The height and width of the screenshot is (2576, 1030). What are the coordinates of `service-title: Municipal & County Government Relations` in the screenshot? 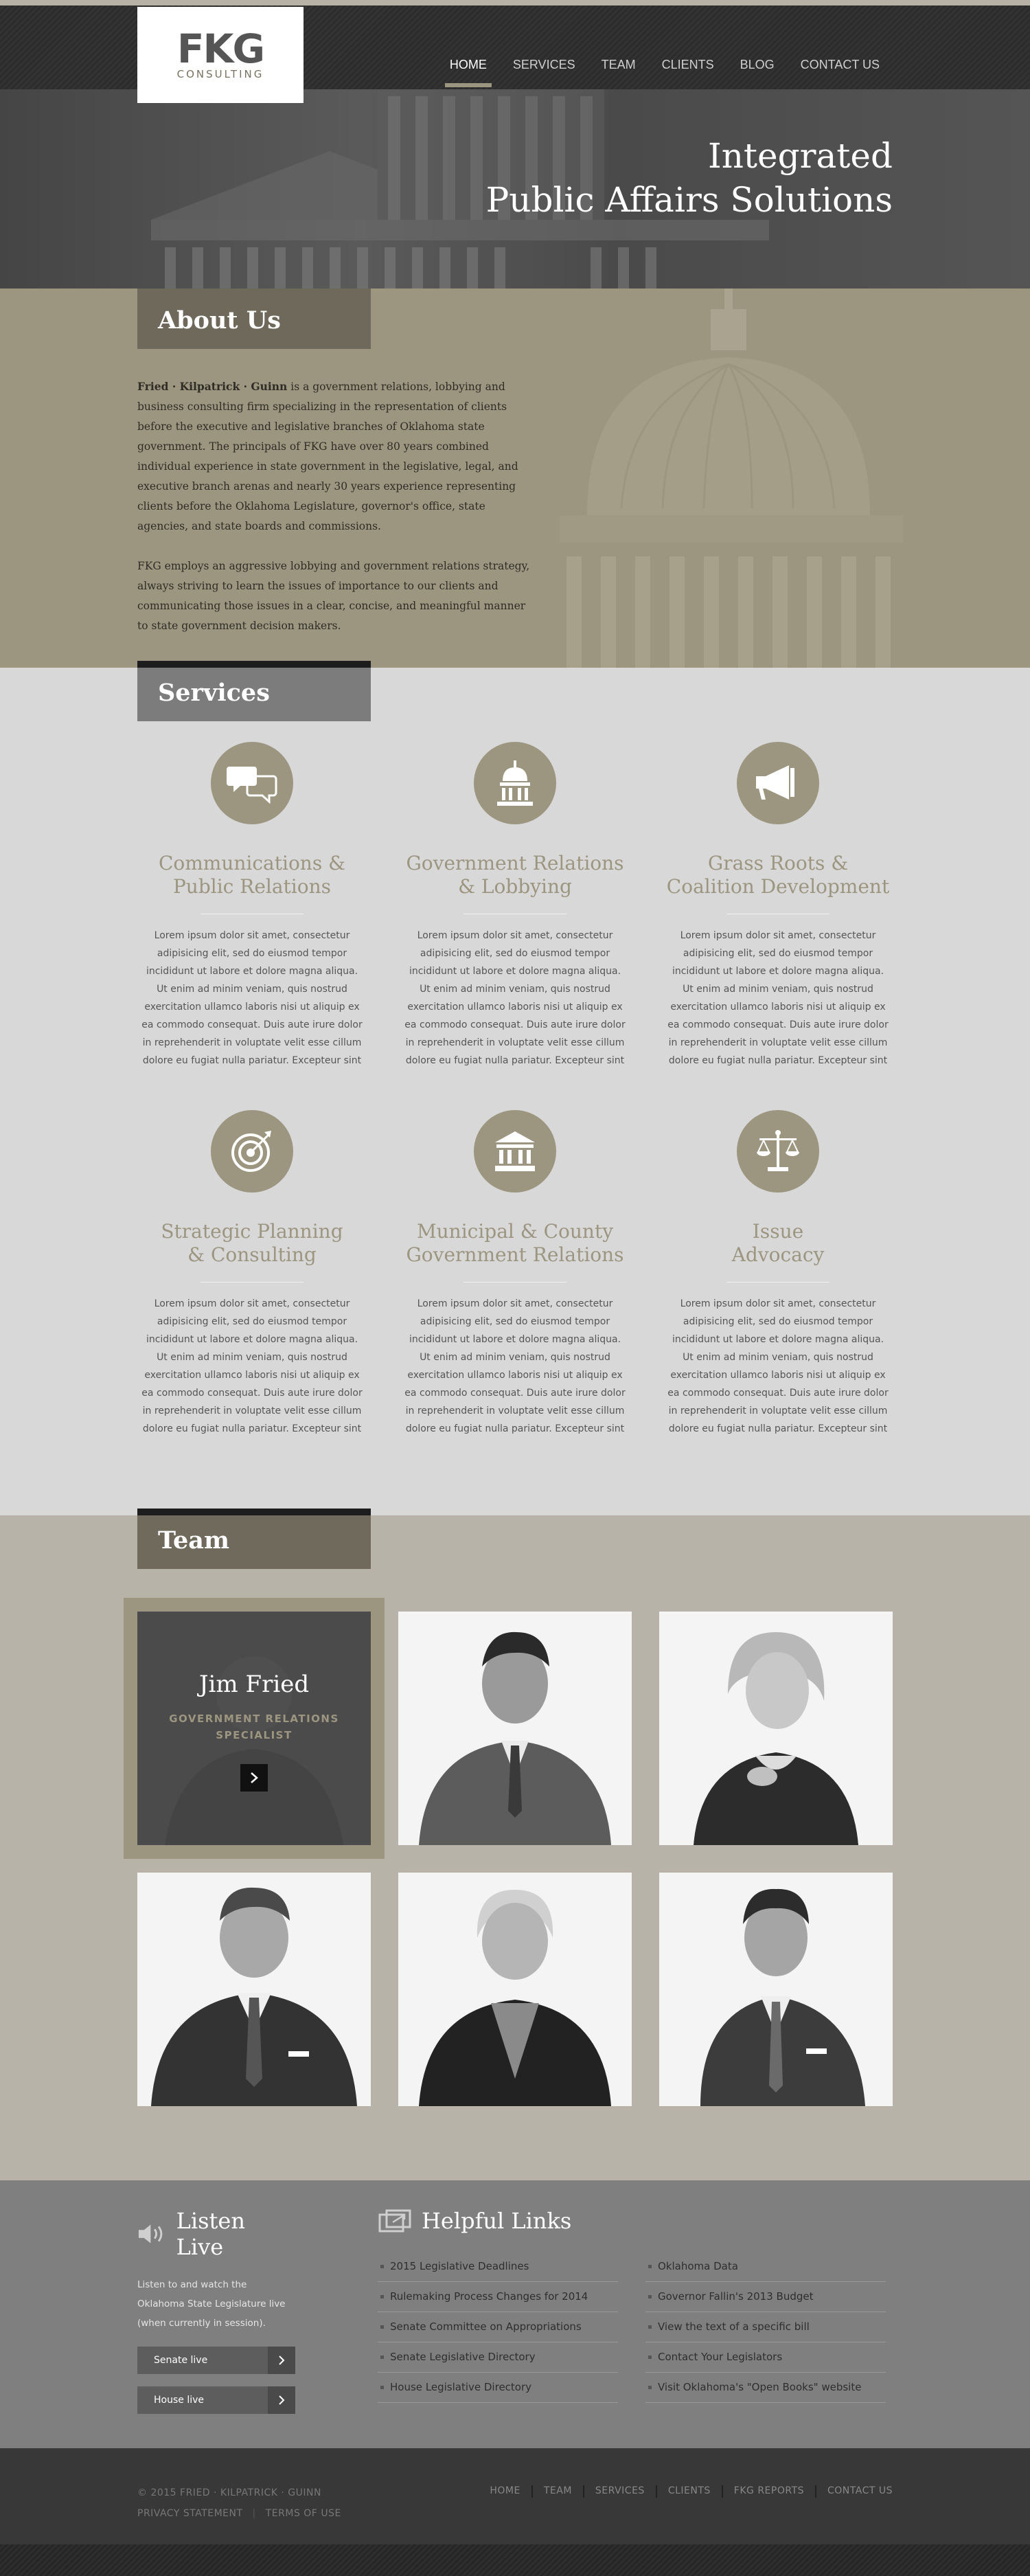 It's located at (515, 1243).